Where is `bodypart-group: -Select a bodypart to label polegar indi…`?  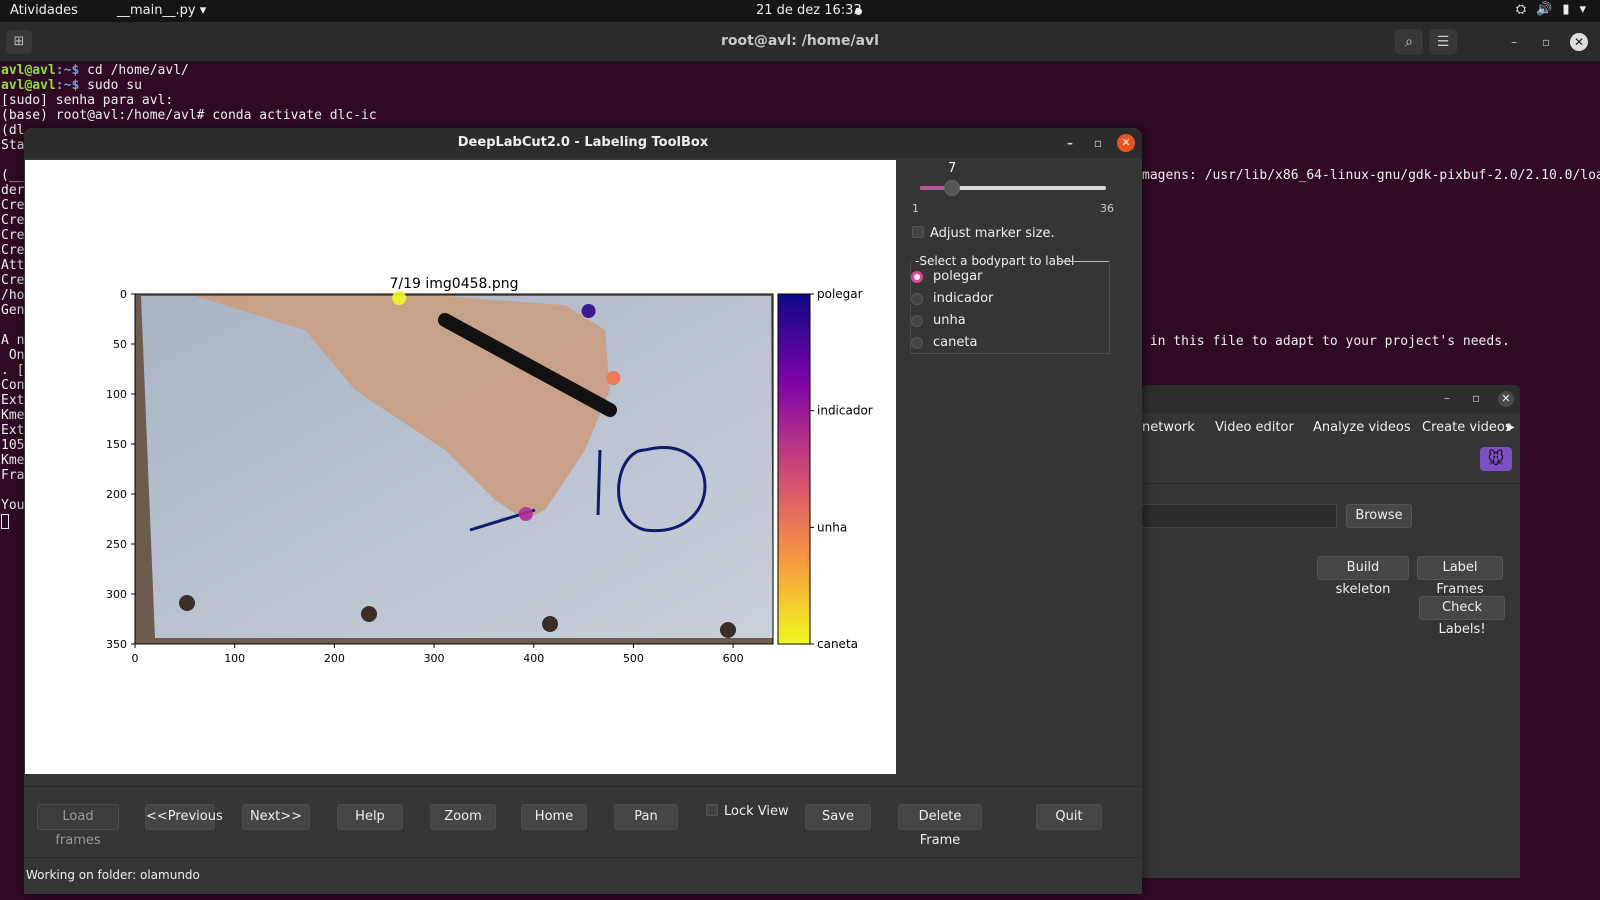
bodypart-group: -Select a bodypart to label polegar indi… is located at coordinates (1010, 304).